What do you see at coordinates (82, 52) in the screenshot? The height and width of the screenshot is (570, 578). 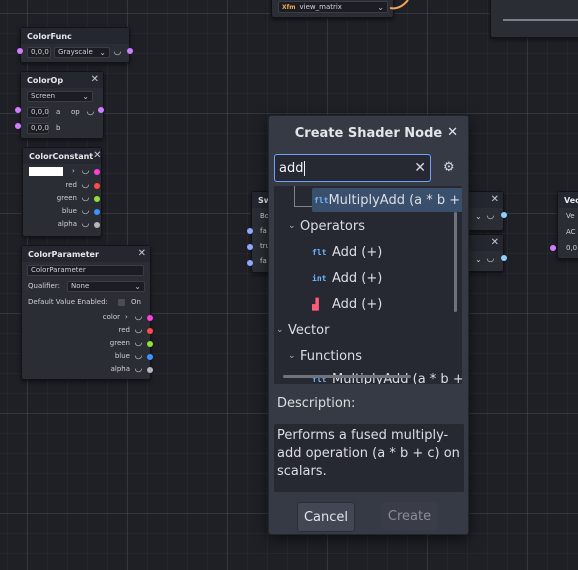 I see `color-func-select: Grayscale` at bounding box center [82, 52].